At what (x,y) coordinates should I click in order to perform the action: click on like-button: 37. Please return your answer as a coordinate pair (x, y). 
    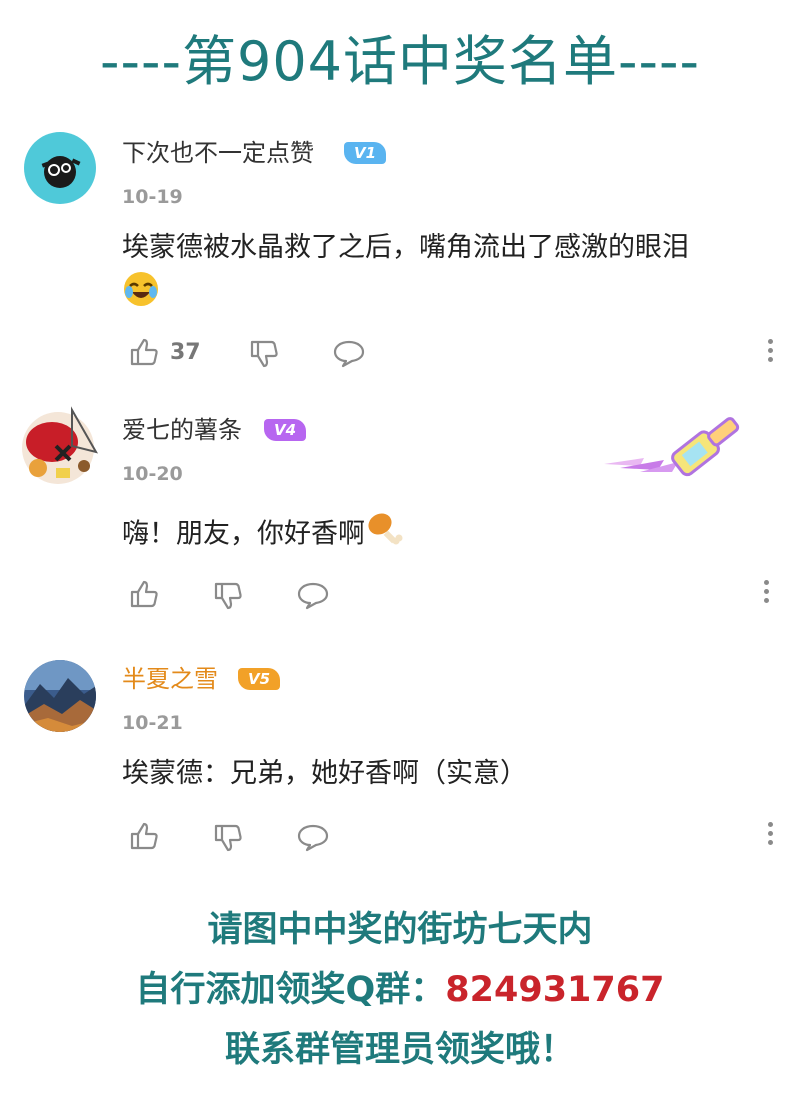
    Looking at the image, I should click on (164, 352).